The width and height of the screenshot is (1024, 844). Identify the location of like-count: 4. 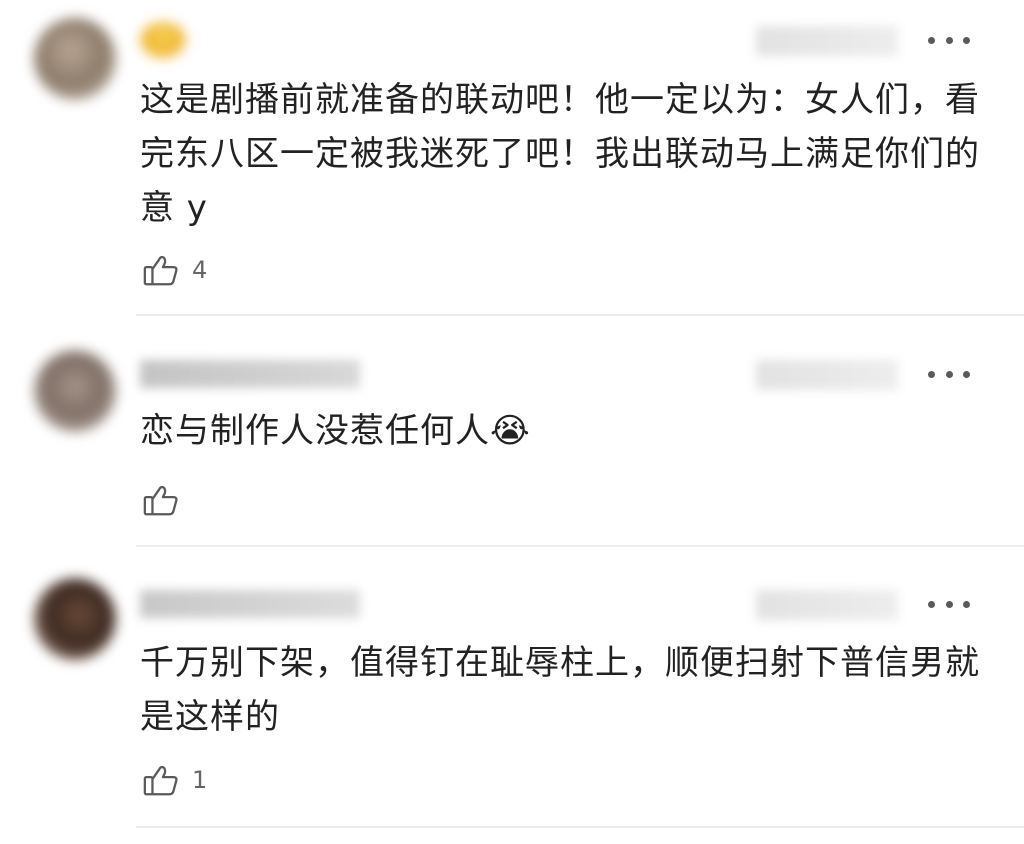
(200, 270).